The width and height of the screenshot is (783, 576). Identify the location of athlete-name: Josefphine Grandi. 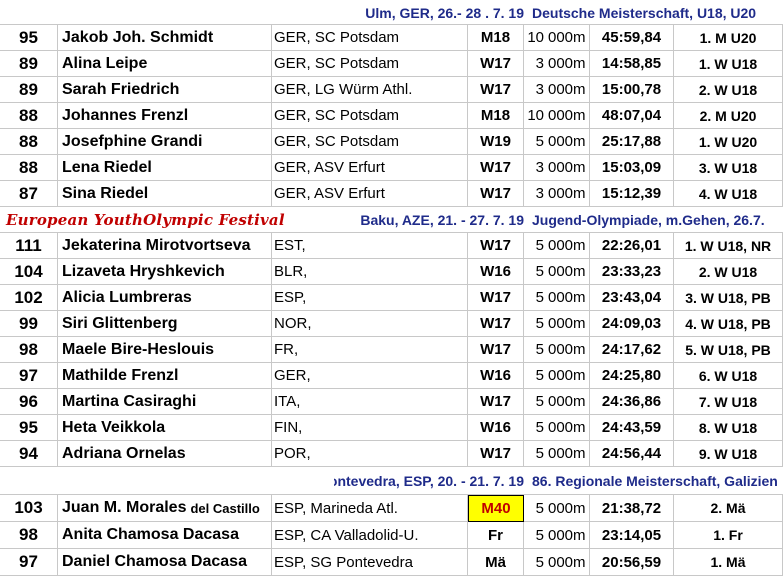
(132, 141).